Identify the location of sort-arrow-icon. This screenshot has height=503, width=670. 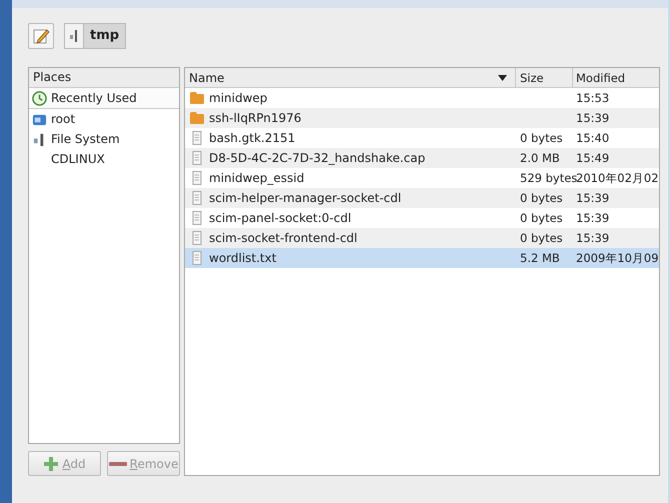
(502, 77).